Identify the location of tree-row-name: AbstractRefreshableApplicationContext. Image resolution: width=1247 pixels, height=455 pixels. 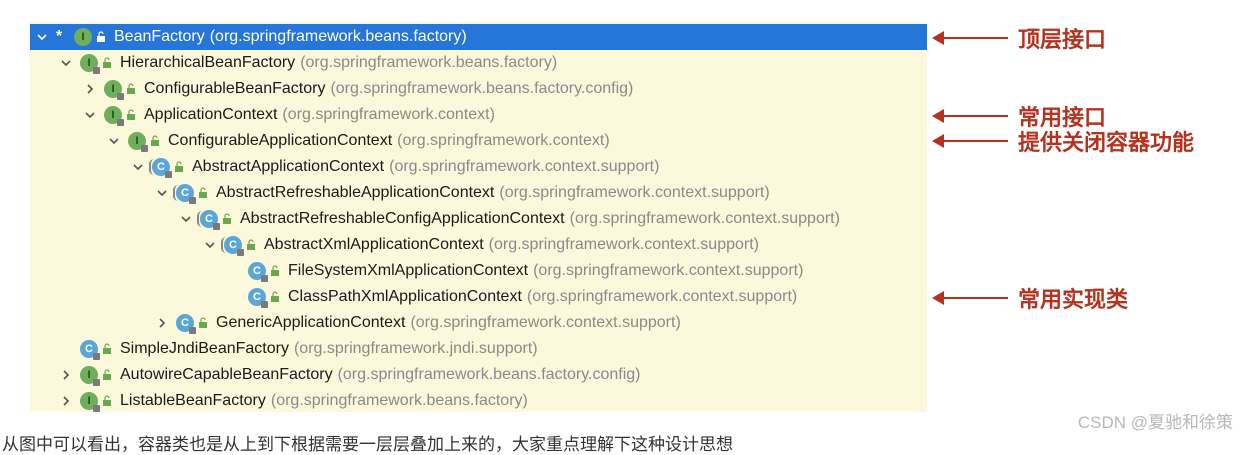
(355, 192).